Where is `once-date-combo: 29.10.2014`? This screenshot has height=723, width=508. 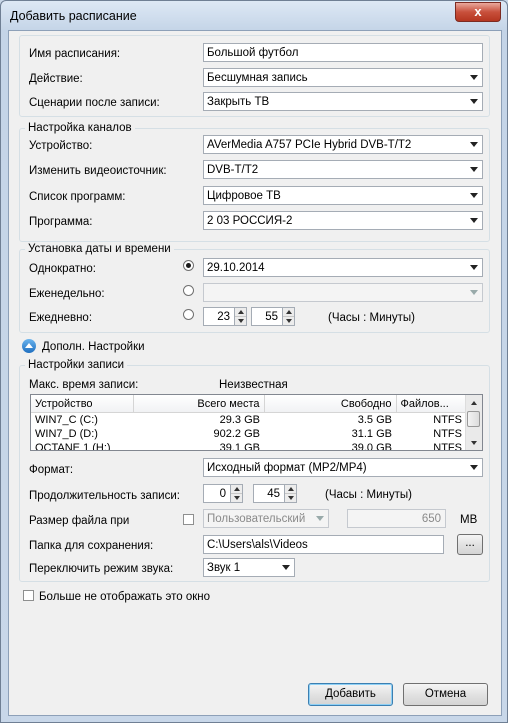 once-date-combo: 29.10.2014 is located at coordinates (343, 267).